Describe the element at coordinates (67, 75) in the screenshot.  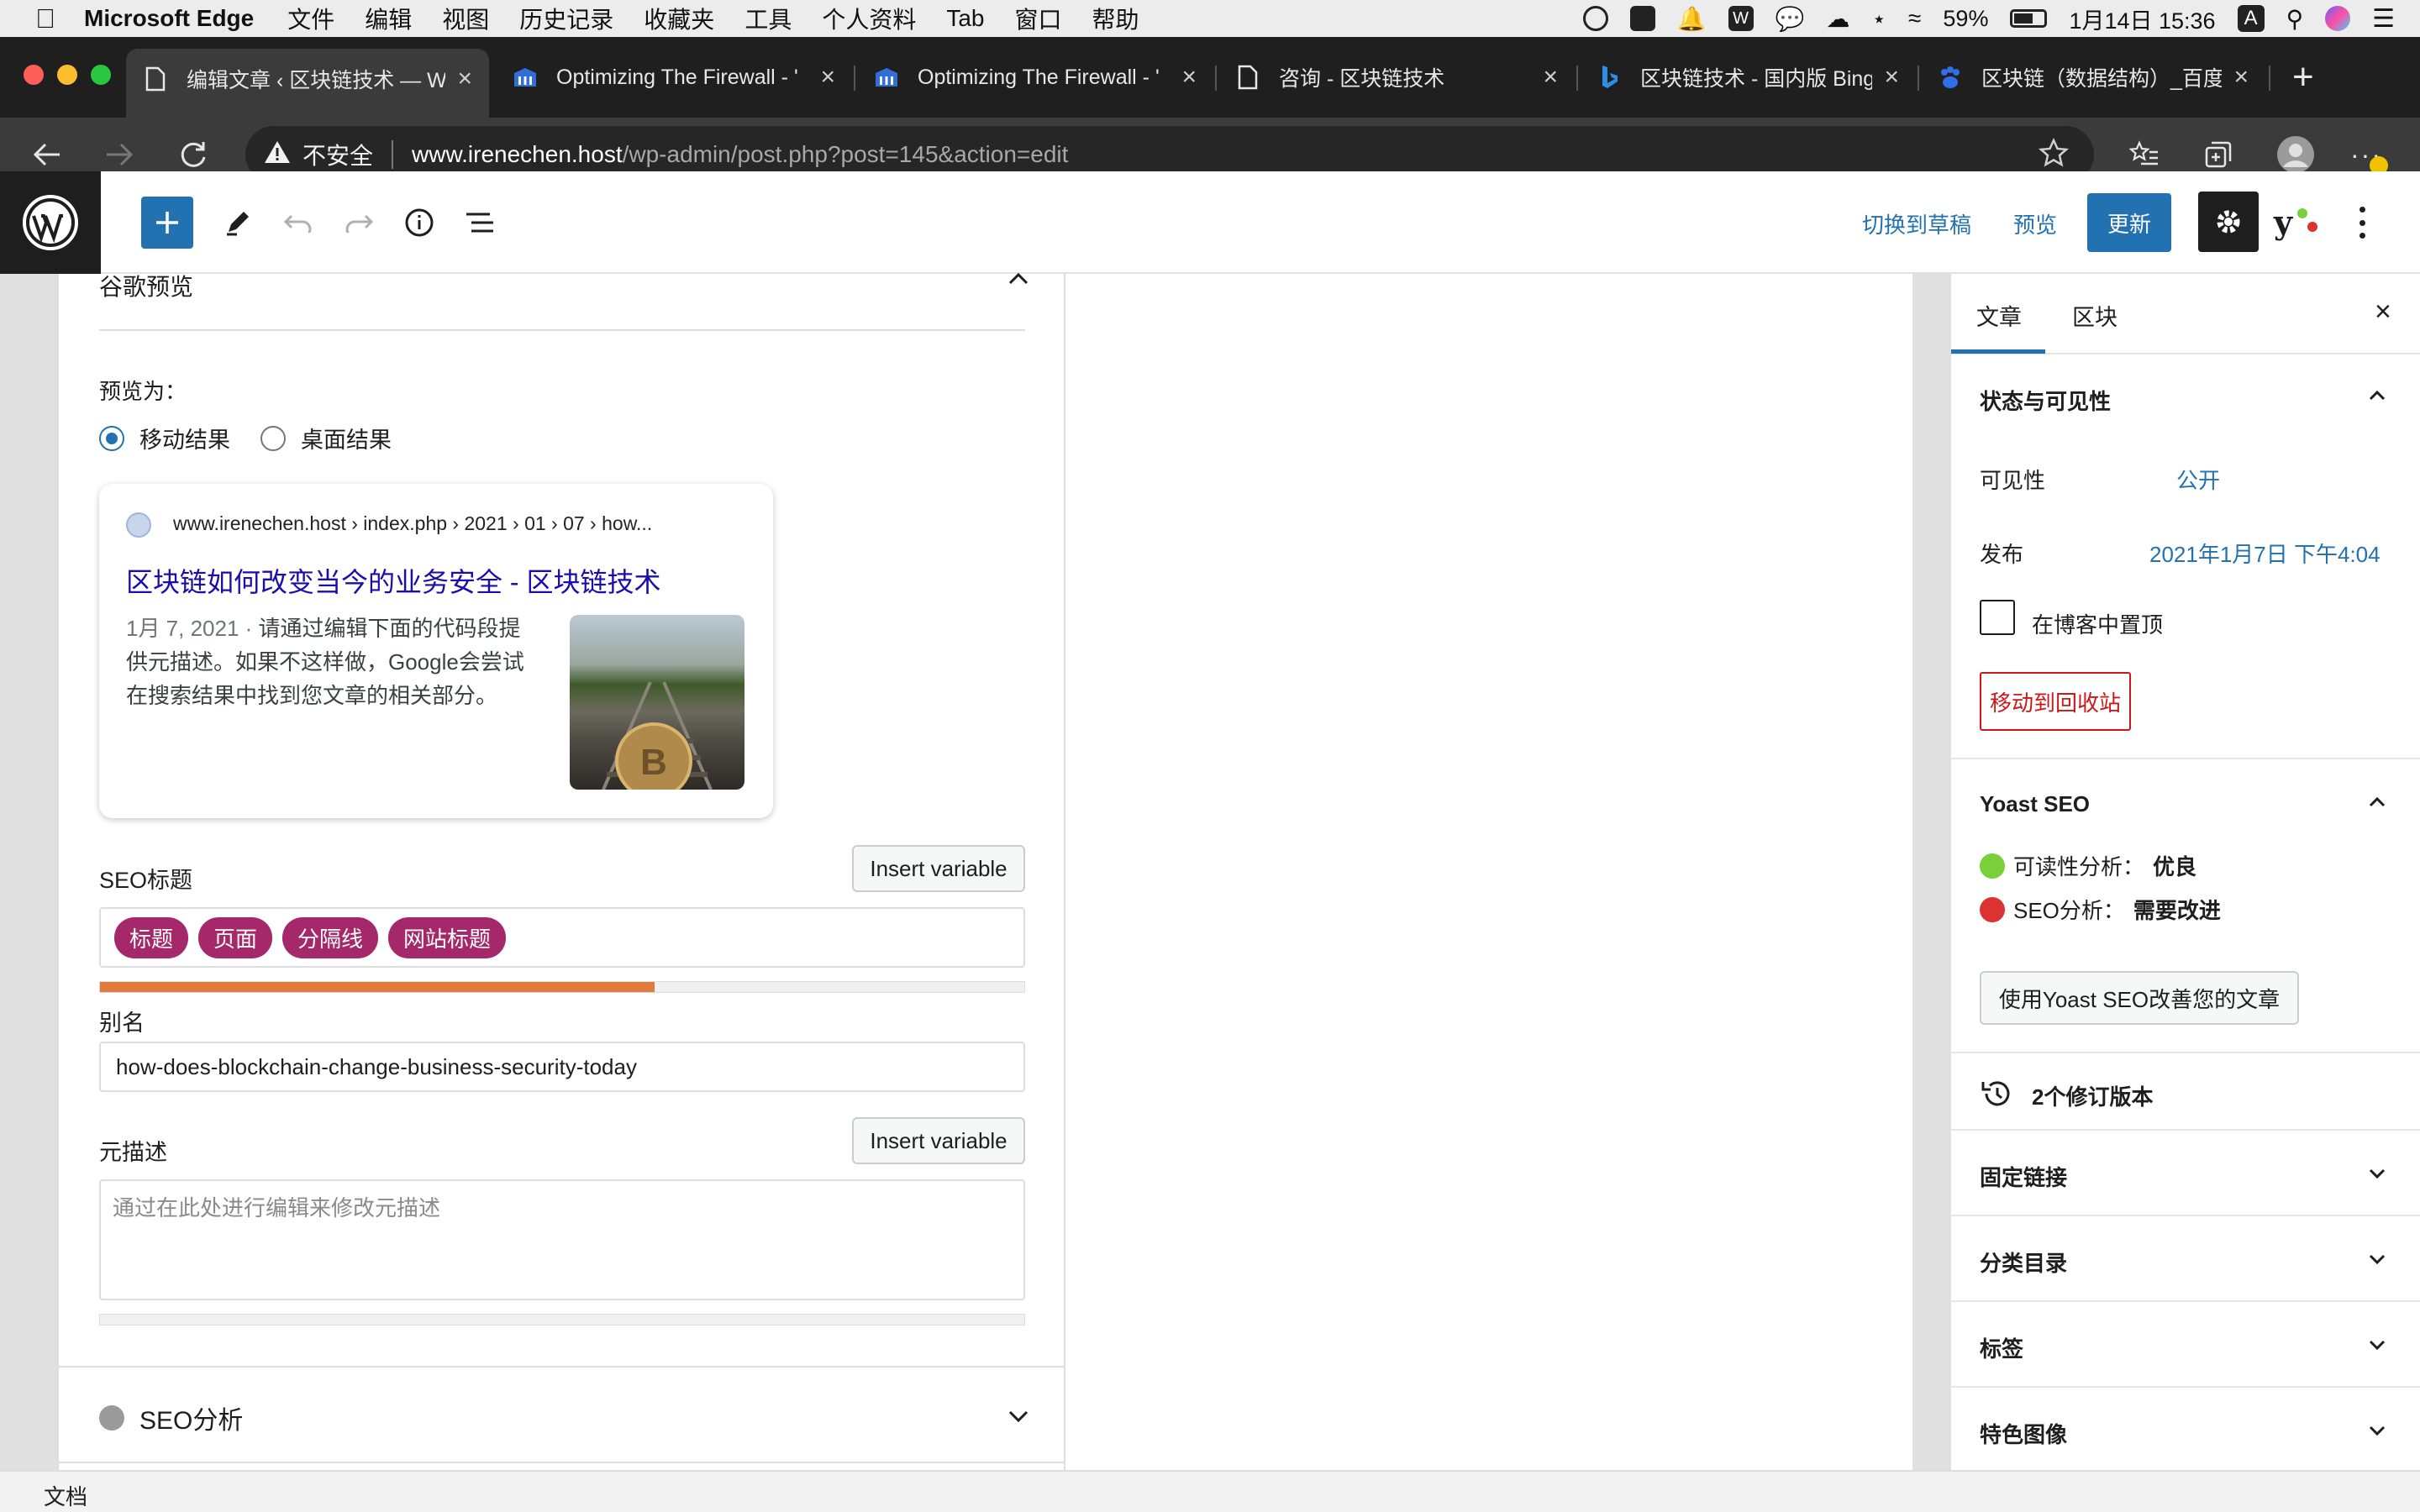
I see `window-minimize-button` at that location.